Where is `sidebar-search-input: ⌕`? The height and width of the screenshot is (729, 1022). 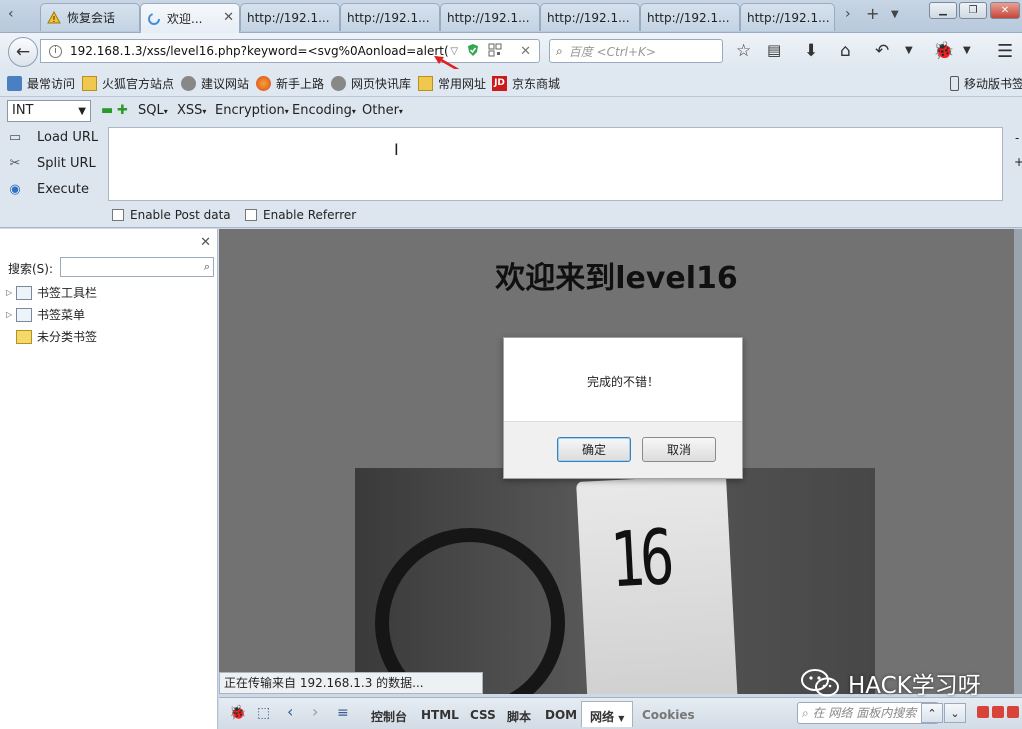 sidebar-search-input: ⌕ is located at coordinates (137, 267).